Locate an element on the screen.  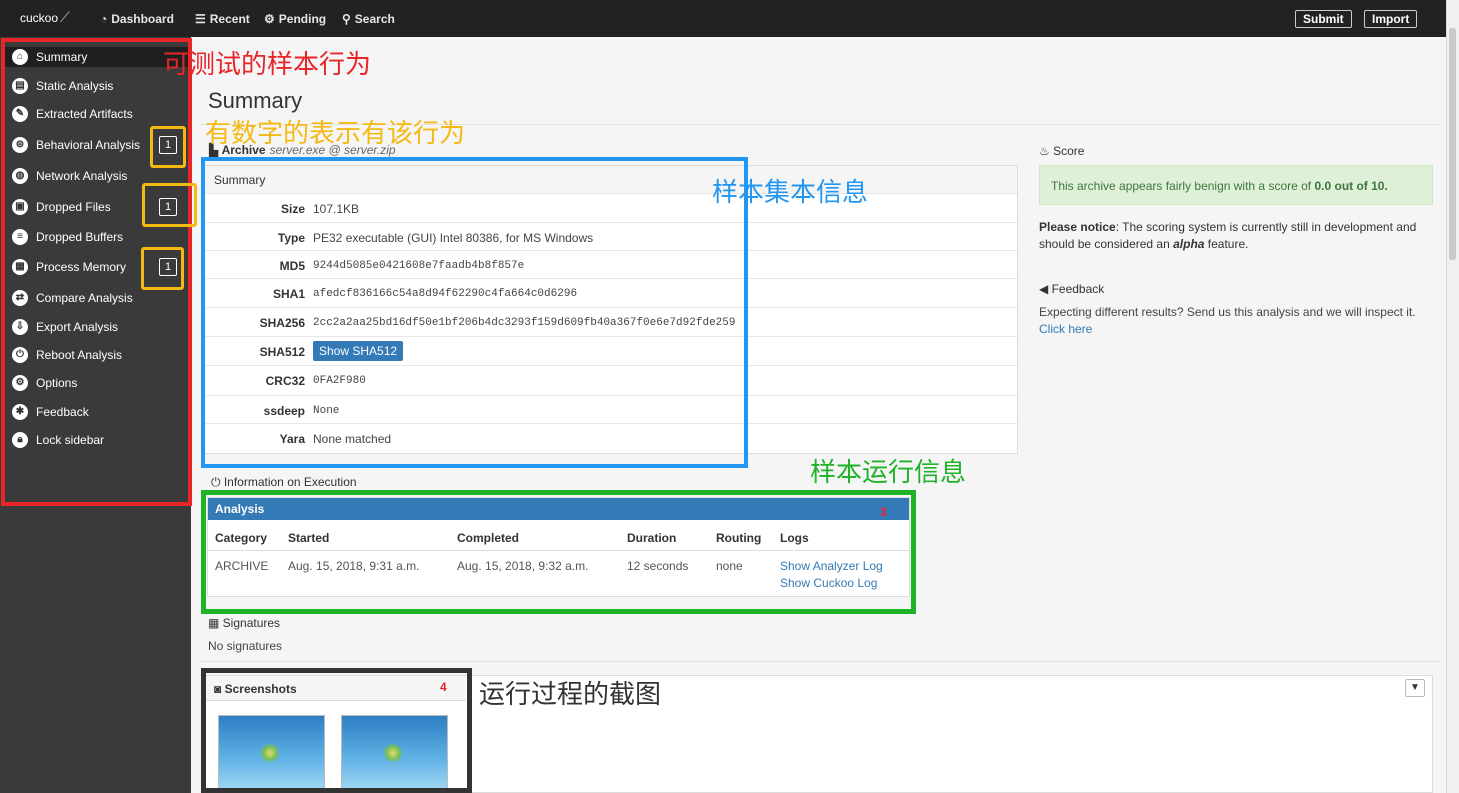
execution-annotation: 样本运行信息 is located at coordinates (888, 473).